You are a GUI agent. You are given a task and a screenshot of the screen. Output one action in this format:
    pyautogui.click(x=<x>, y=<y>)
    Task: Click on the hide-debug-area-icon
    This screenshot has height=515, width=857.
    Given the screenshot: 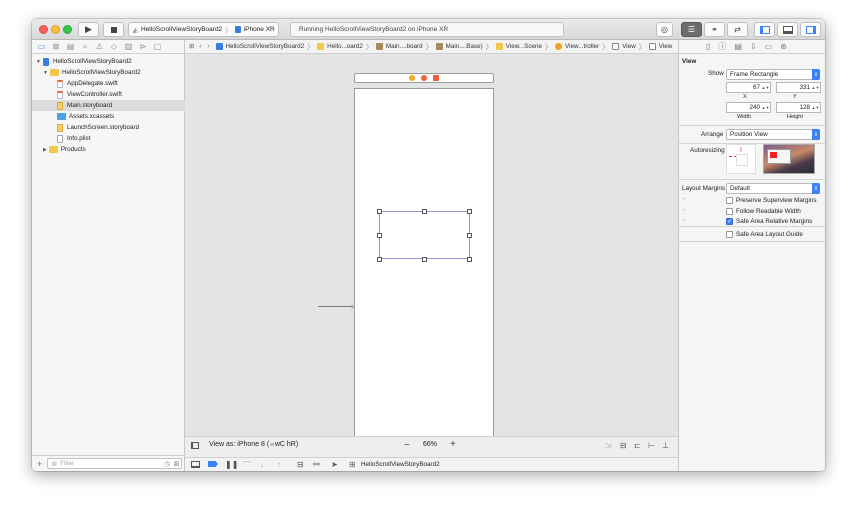 What is the action you would take?
    pyautogui.click(x=195, y=464)
    